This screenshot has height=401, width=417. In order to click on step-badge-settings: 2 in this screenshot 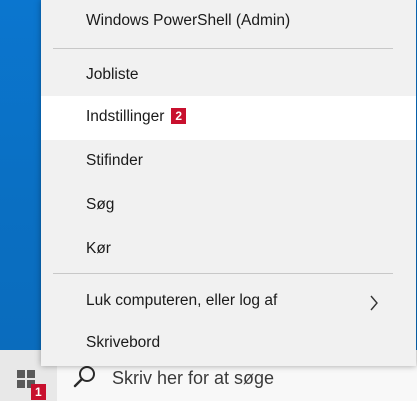, I will do `click(179, 116)`.